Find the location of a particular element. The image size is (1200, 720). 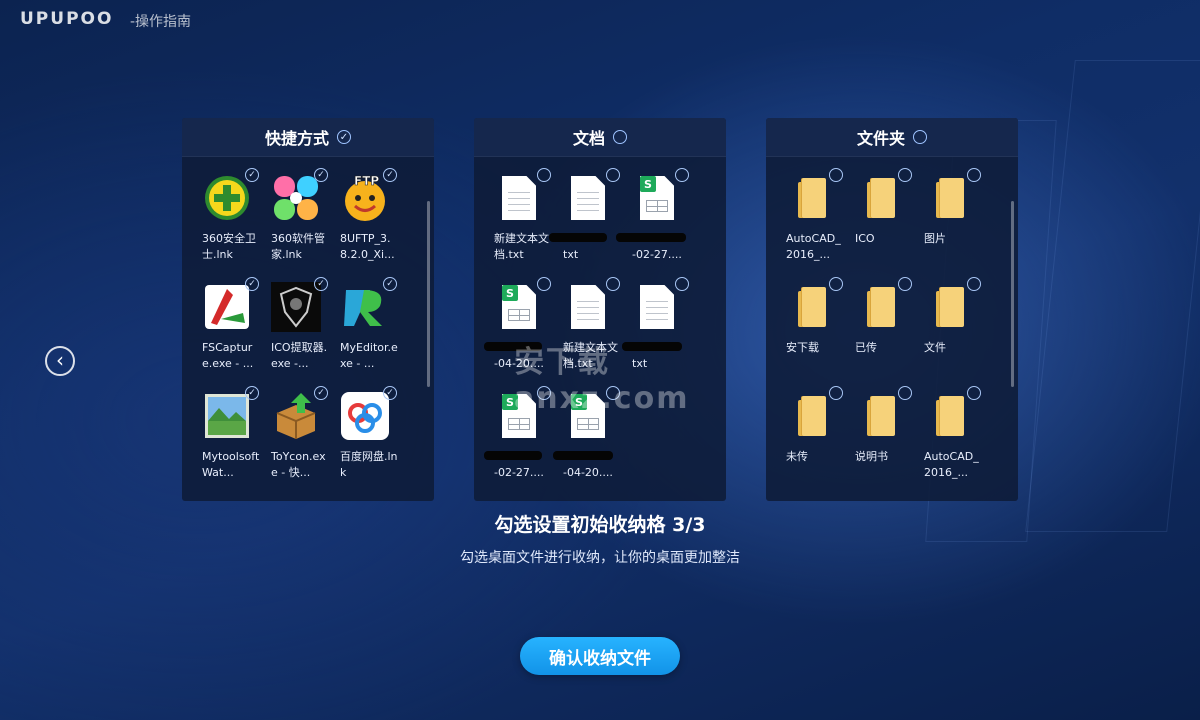

select-all-checkbox: ✓ is located at coordinates (344, 137).